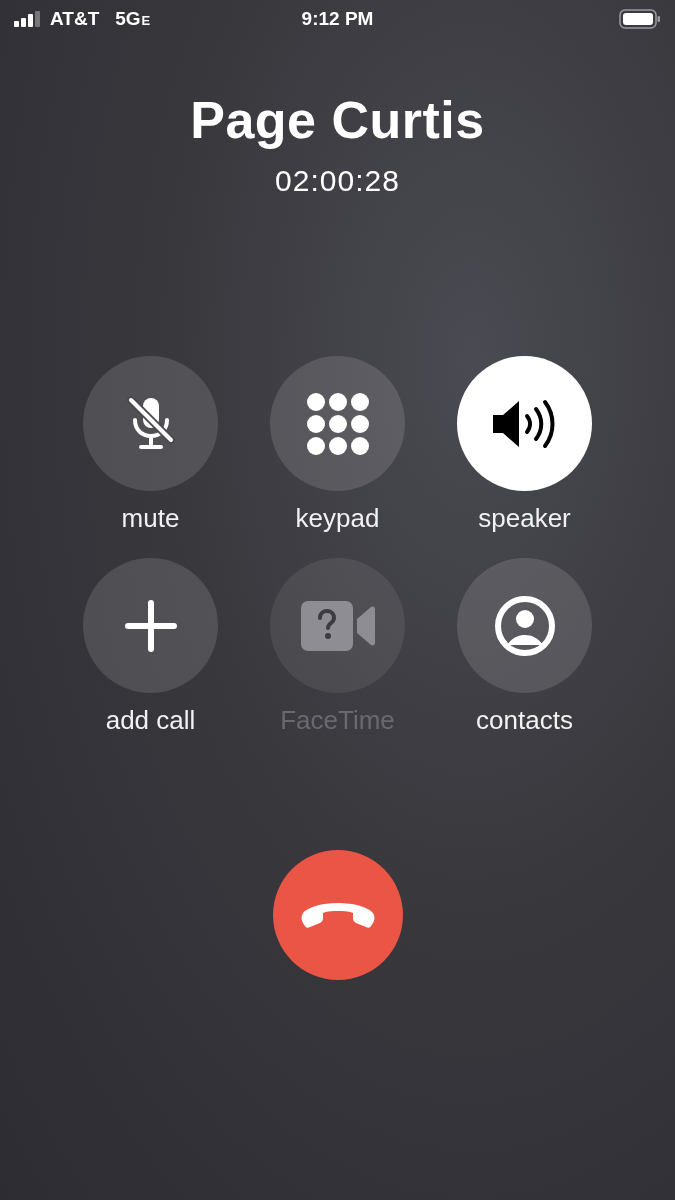  Describe the element at coordinates (75, 19) in the screenshot. I see `carrier-name: AT&T` at that location.